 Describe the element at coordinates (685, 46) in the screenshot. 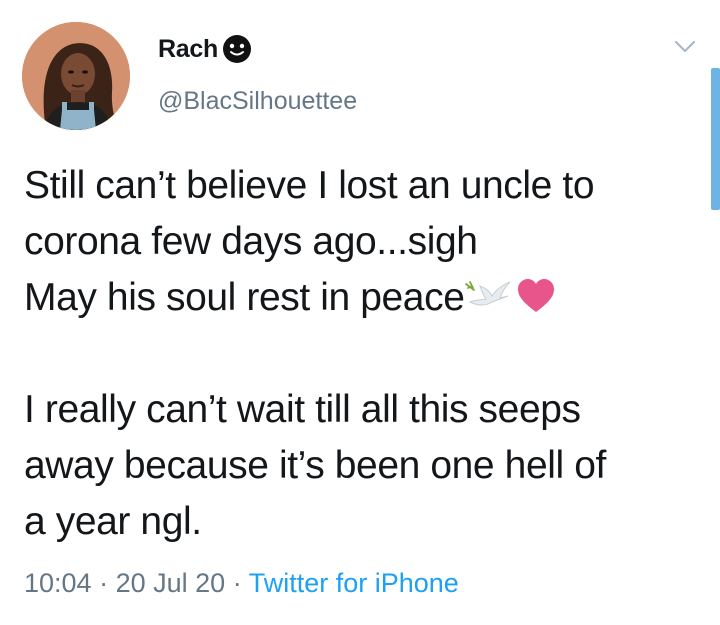

I see `chevron-down-icon` at that location.